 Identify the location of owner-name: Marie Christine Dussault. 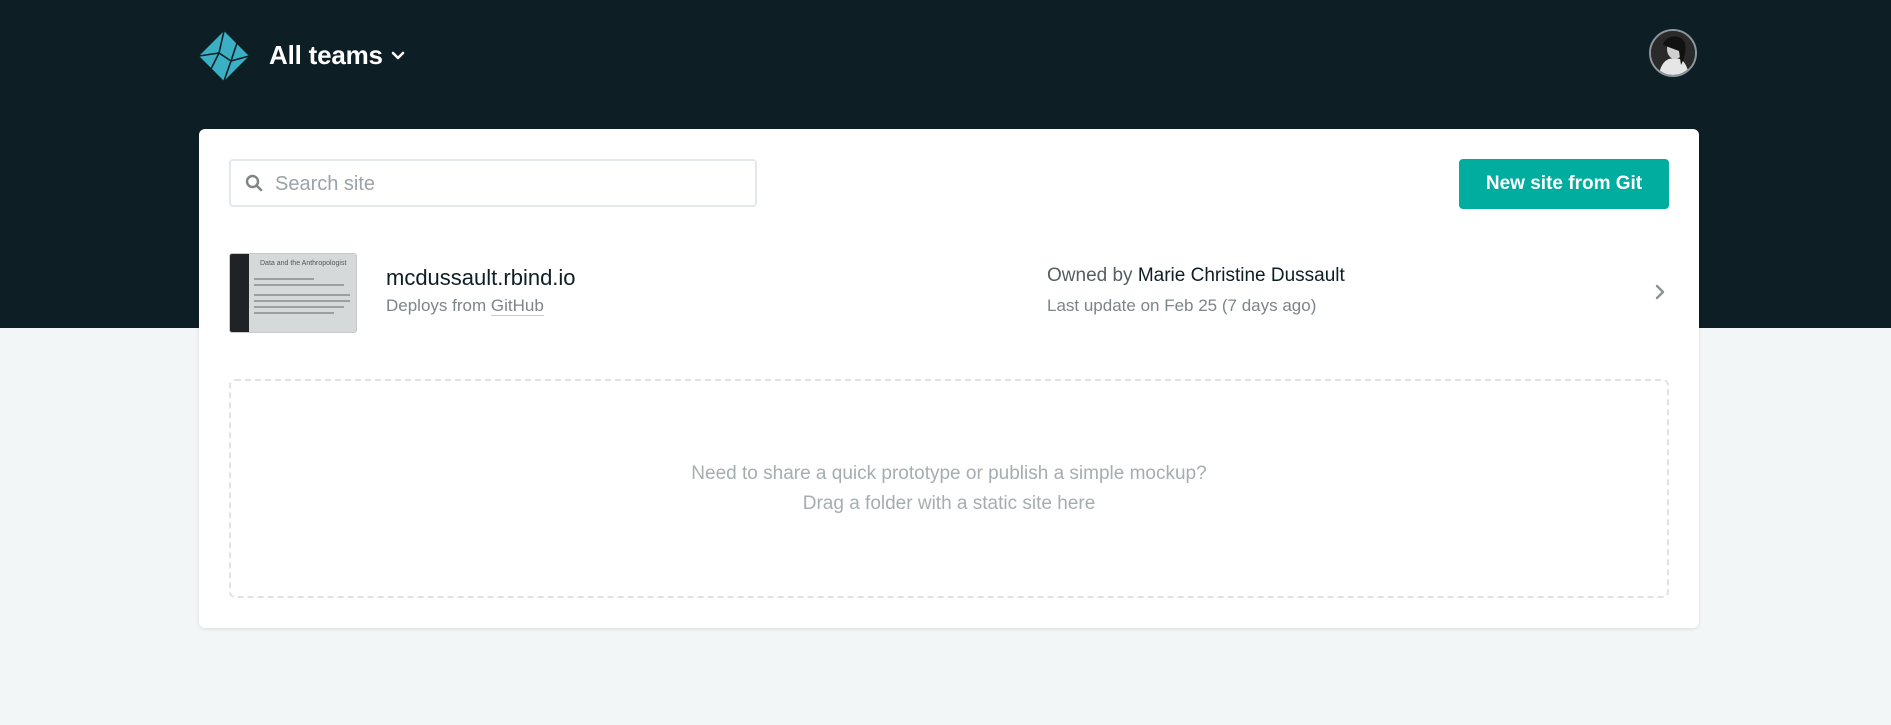
(1241, 275).